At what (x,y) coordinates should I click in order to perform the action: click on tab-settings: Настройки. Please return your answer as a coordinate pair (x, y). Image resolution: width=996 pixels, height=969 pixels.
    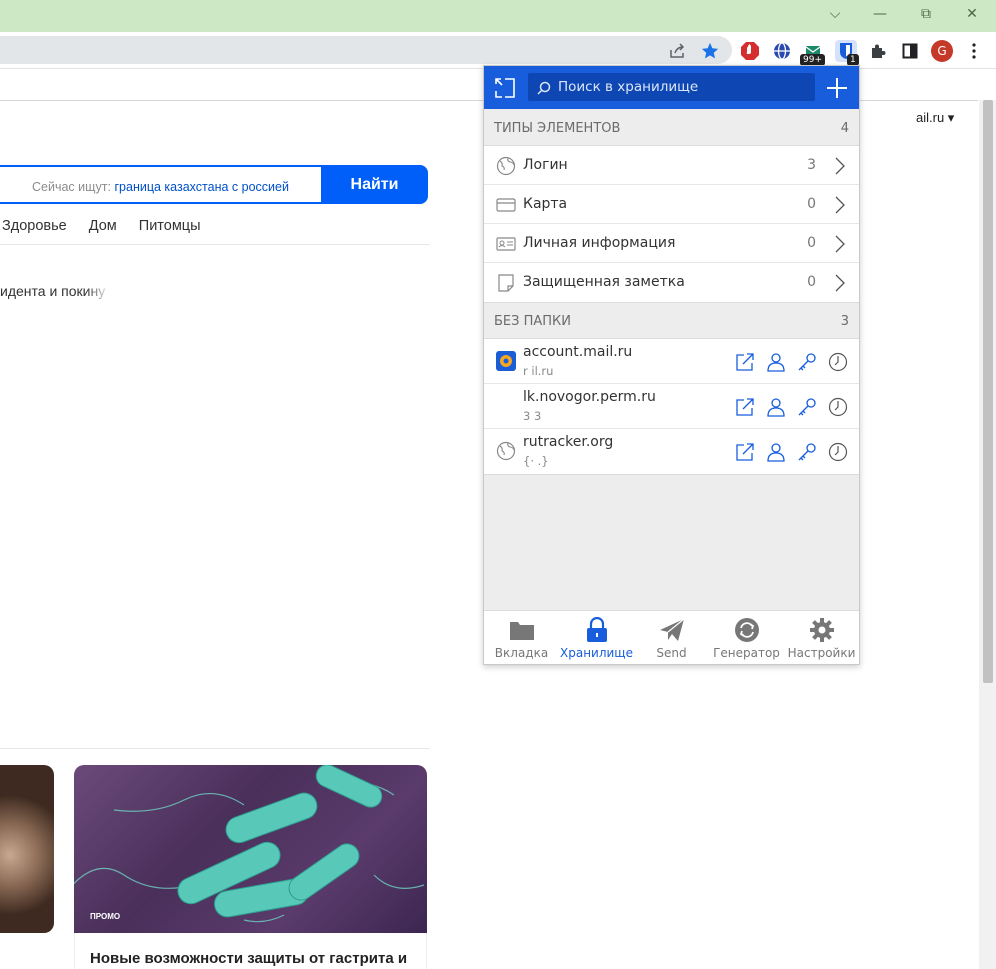
    Looking at the image, I should click on (821, 637).